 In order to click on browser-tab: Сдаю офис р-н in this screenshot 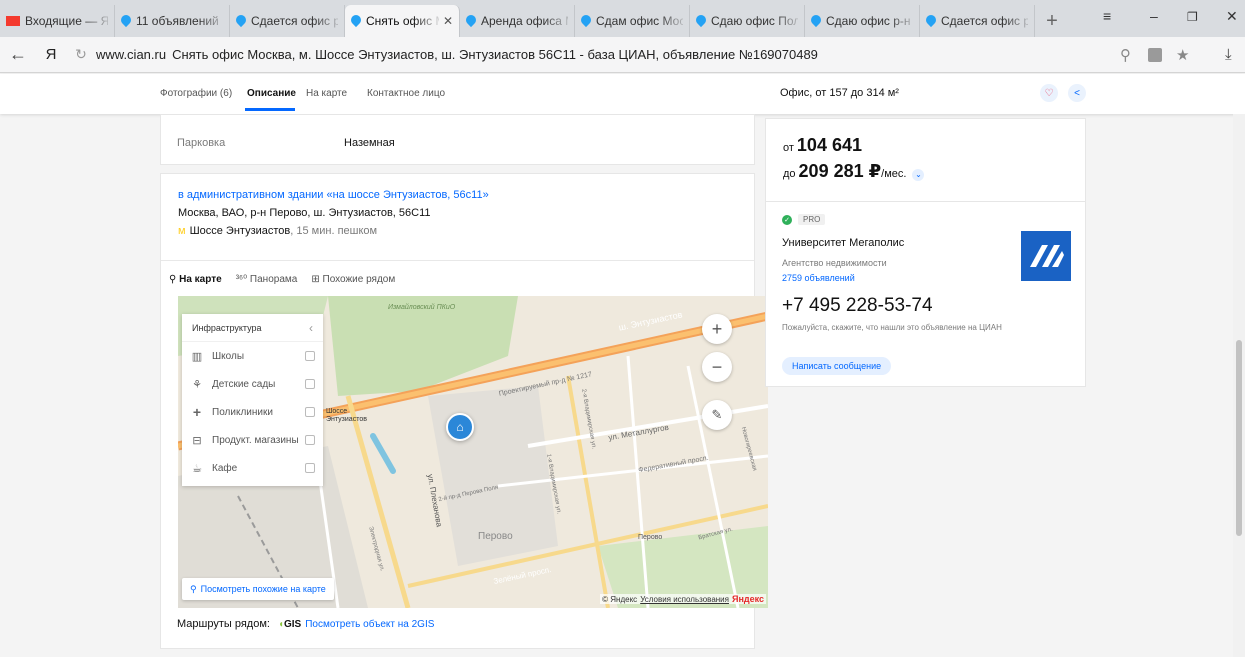, I will do `click(862, 21)`.